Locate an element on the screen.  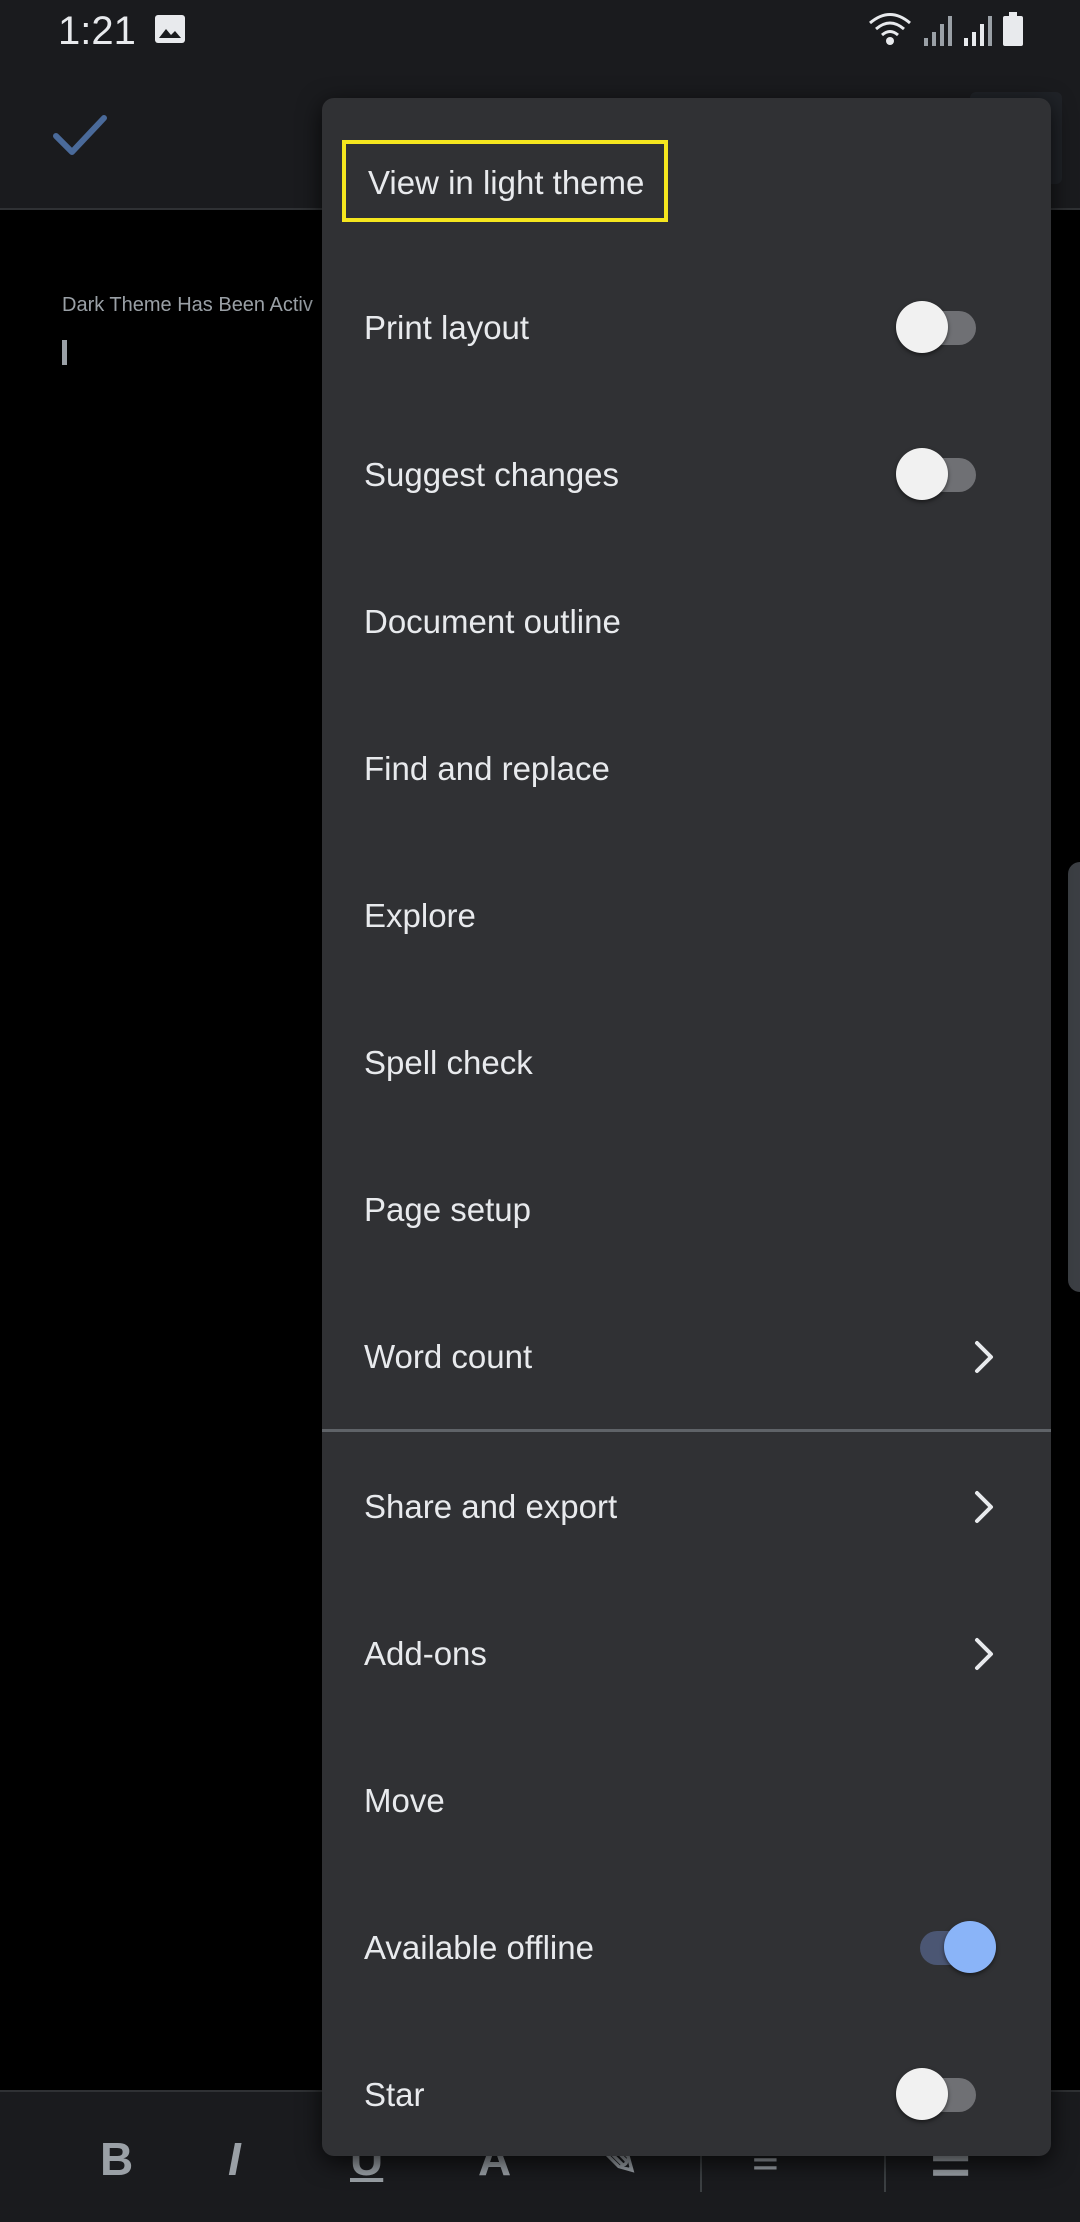
menu-item-move: Move is located at coordinates (686, 1801).